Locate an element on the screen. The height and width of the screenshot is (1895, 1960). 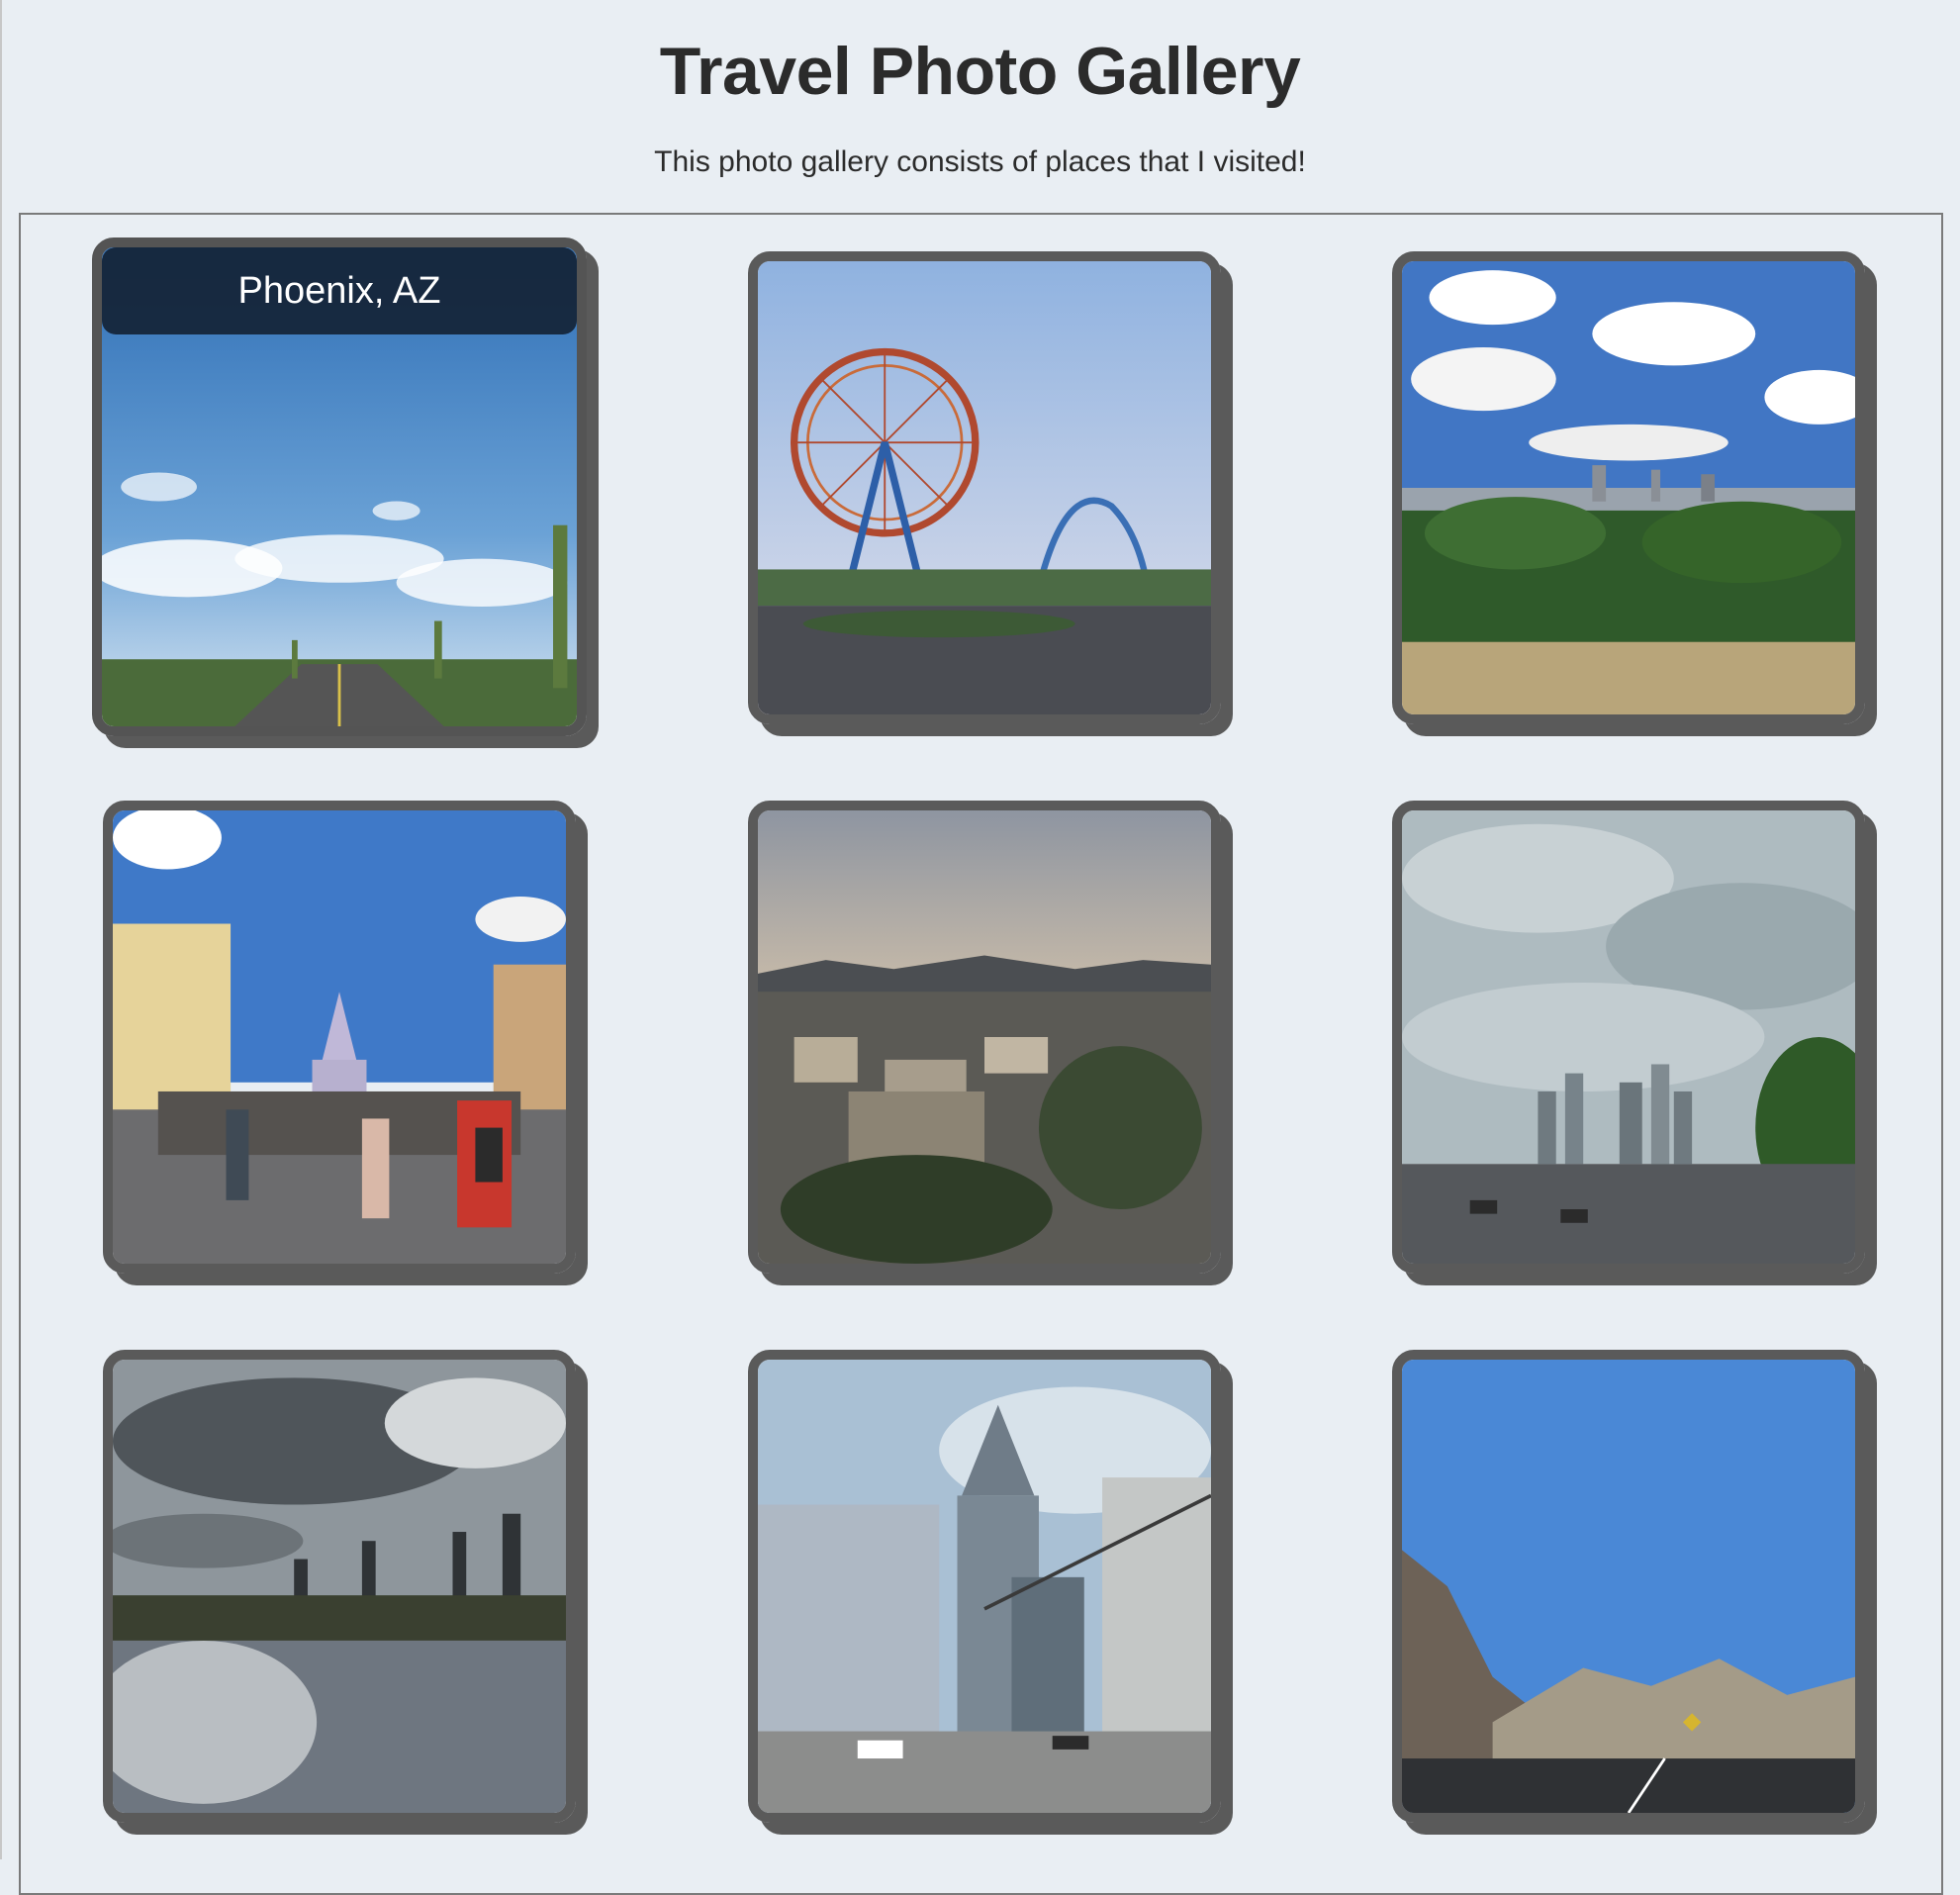
photo-cloudy-highway-skyline is located at coordinates (1628, 1037).